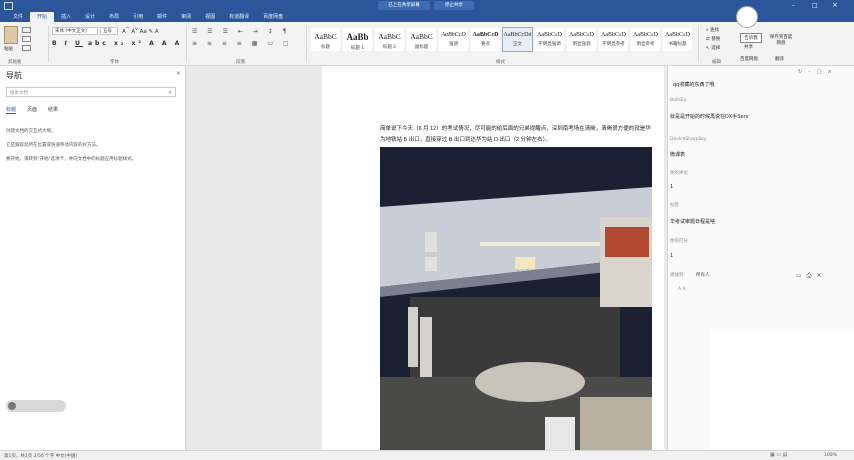  I want to click on search-icon: ⌕, so click(170, 93).